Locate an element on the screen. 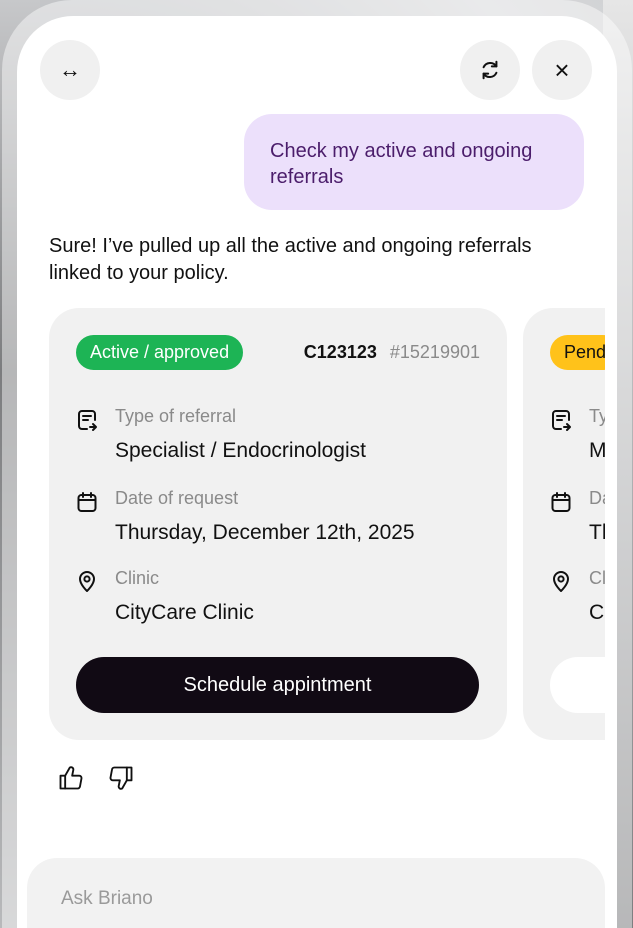 This screenshot has height=928, width=633. referral-type-label: Ty is located at coordinates (597, 416).